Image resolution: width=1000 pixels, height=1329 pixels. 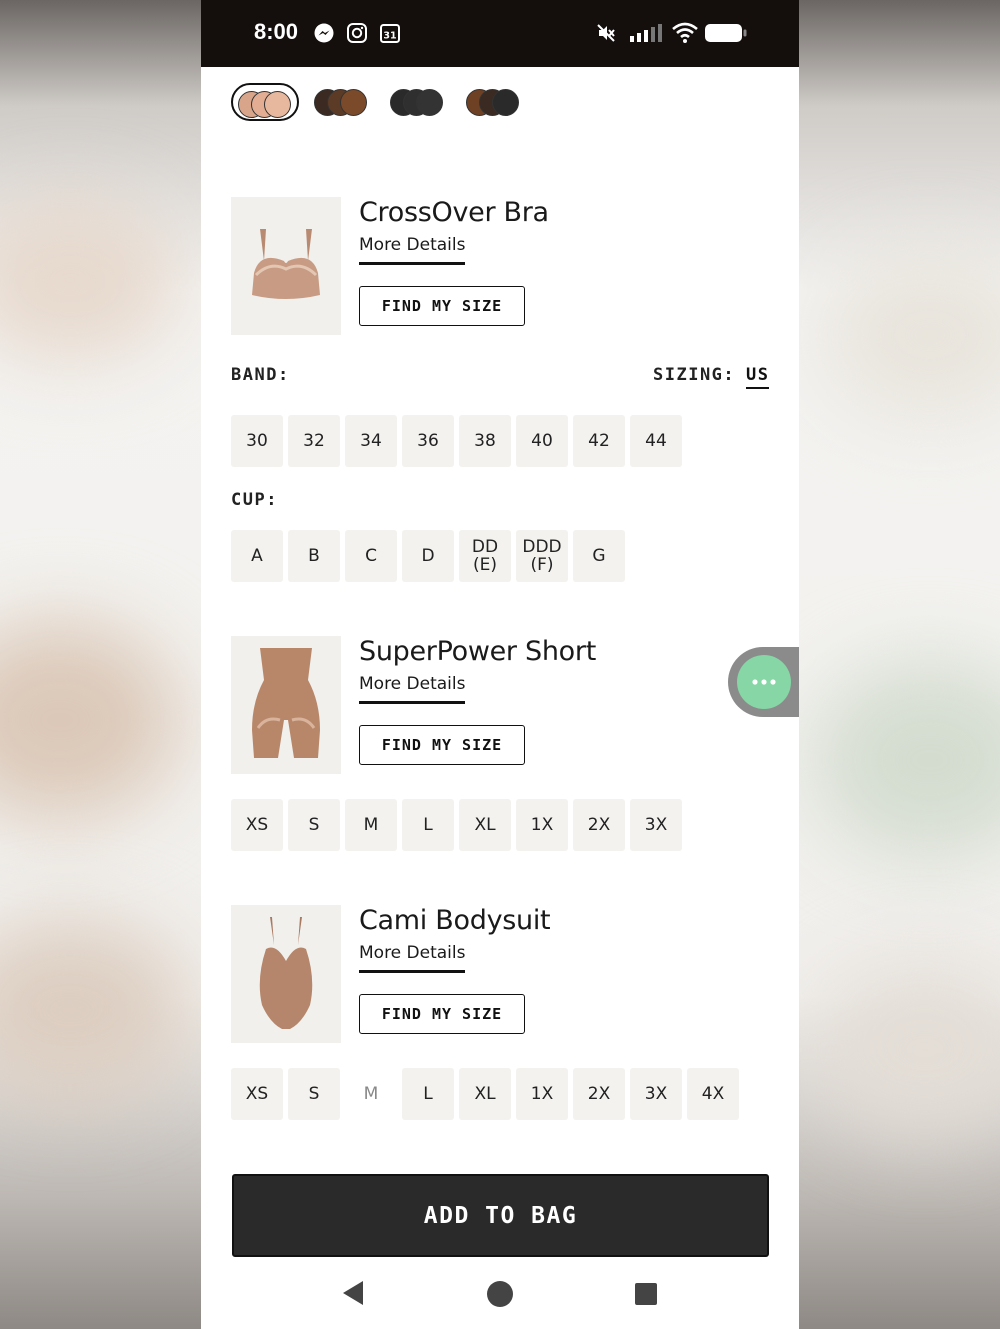 I want to click on cup-label: CUP:, so click(x=254, y=500).